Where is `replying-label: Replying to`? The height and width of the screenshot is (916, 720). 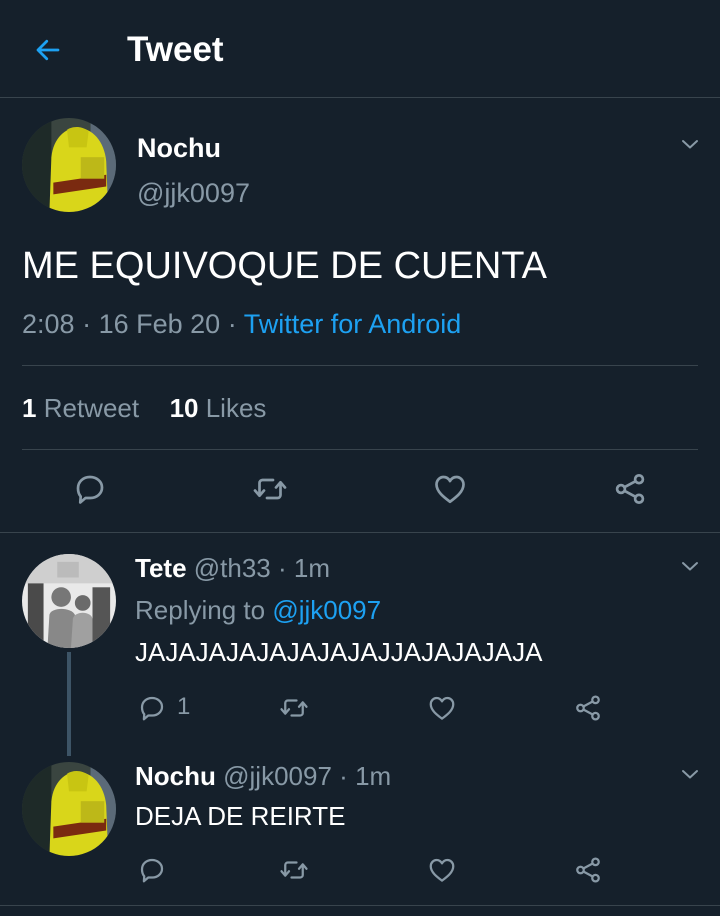
replying-label: Replying to is located at coordinates (200, 610).